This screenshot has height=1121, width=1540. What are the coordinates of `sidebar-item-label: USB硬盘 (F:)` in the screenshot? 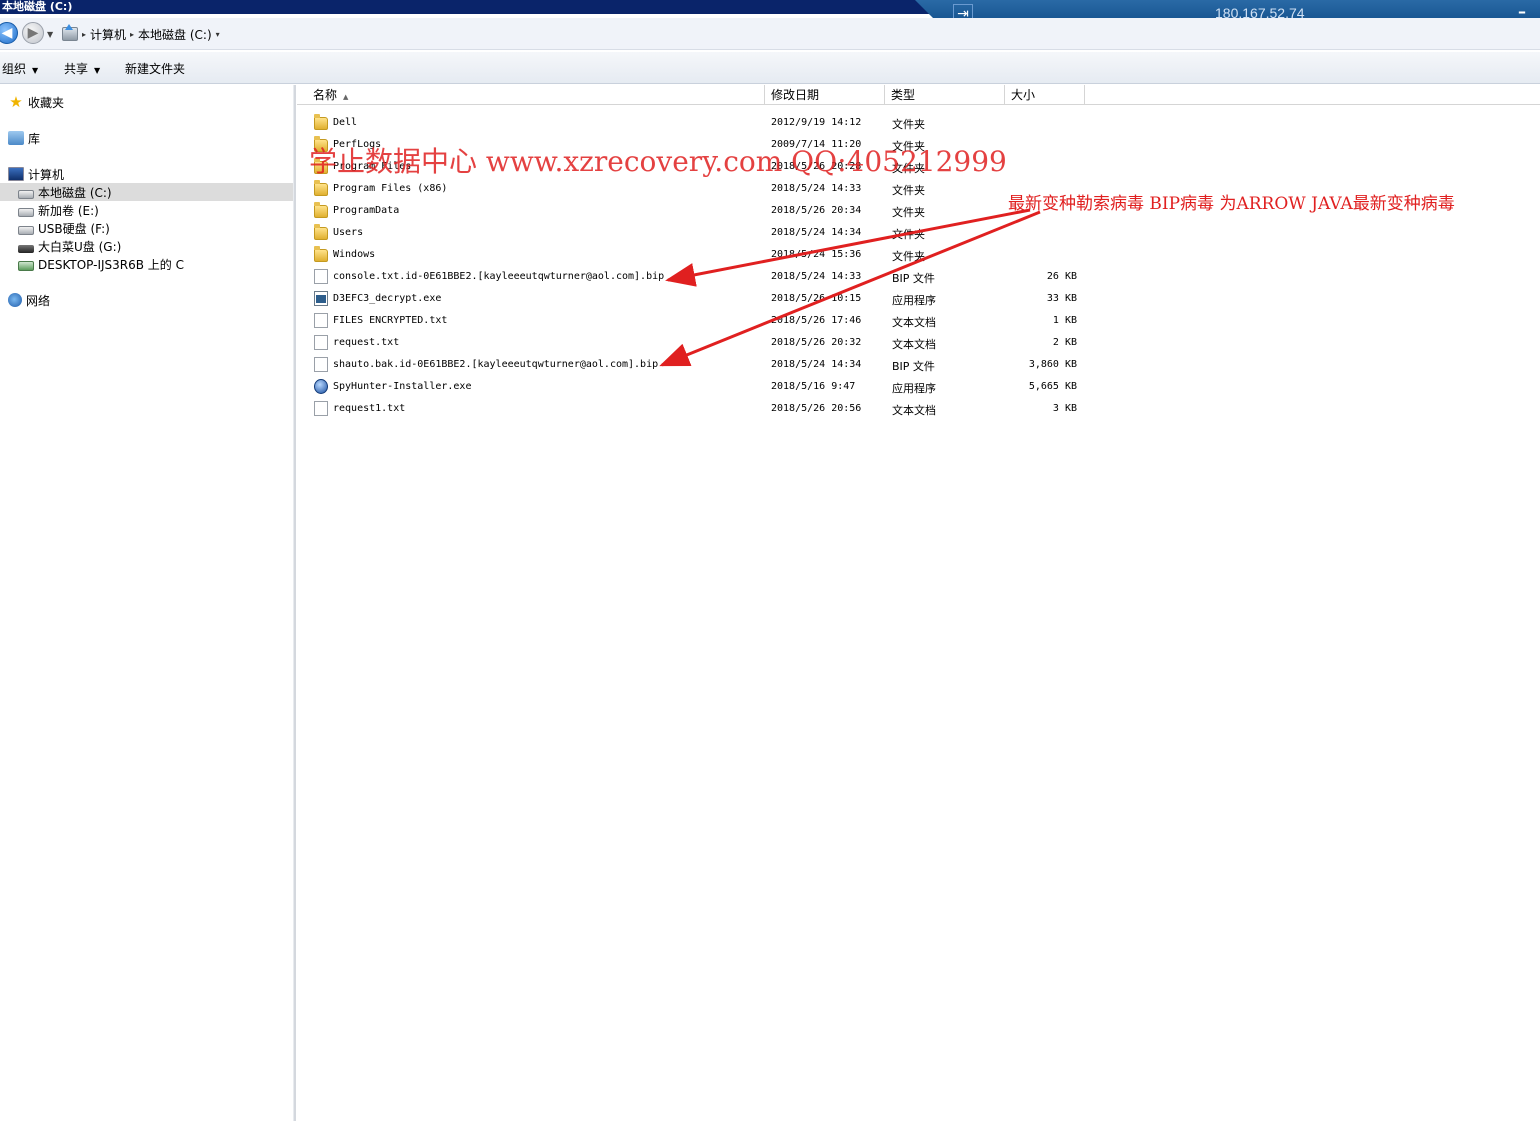 It's located at (74, 228).